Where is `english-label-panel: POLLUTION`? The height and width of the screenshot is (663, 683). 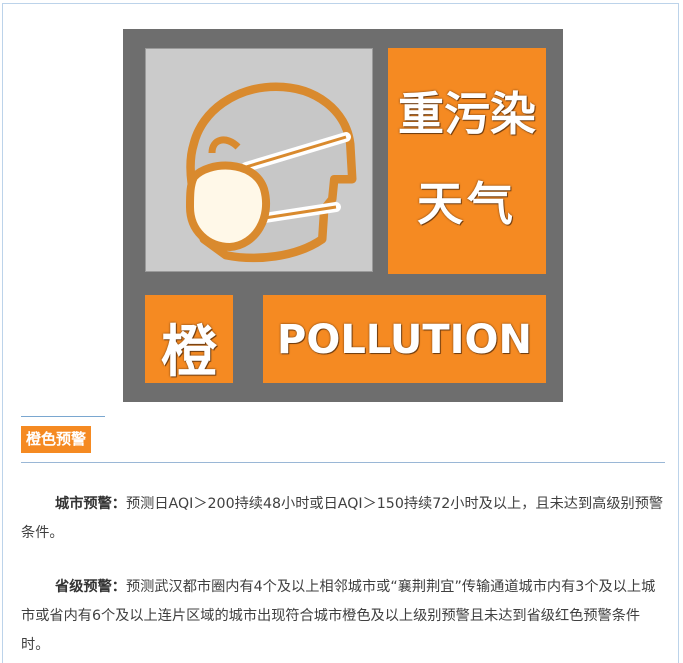 english-label-panel: POLLUTION is located at coordinates (404, 339).